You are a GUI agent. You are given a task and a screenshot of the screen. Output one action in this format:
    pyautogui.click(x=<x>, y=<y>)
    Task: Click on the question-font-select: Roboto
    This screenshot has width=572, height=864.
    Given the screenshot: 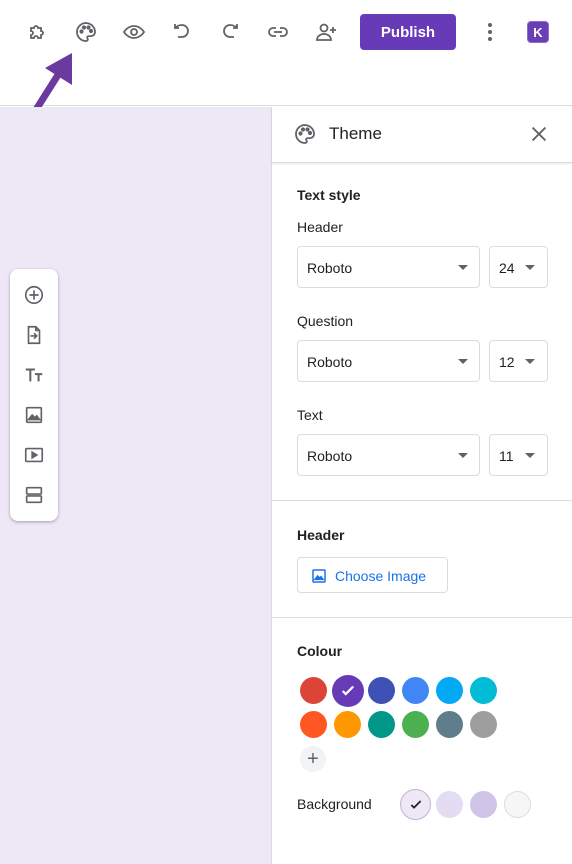 What is the action you would take?
    pyautogui.click(x=388, y=361)
    